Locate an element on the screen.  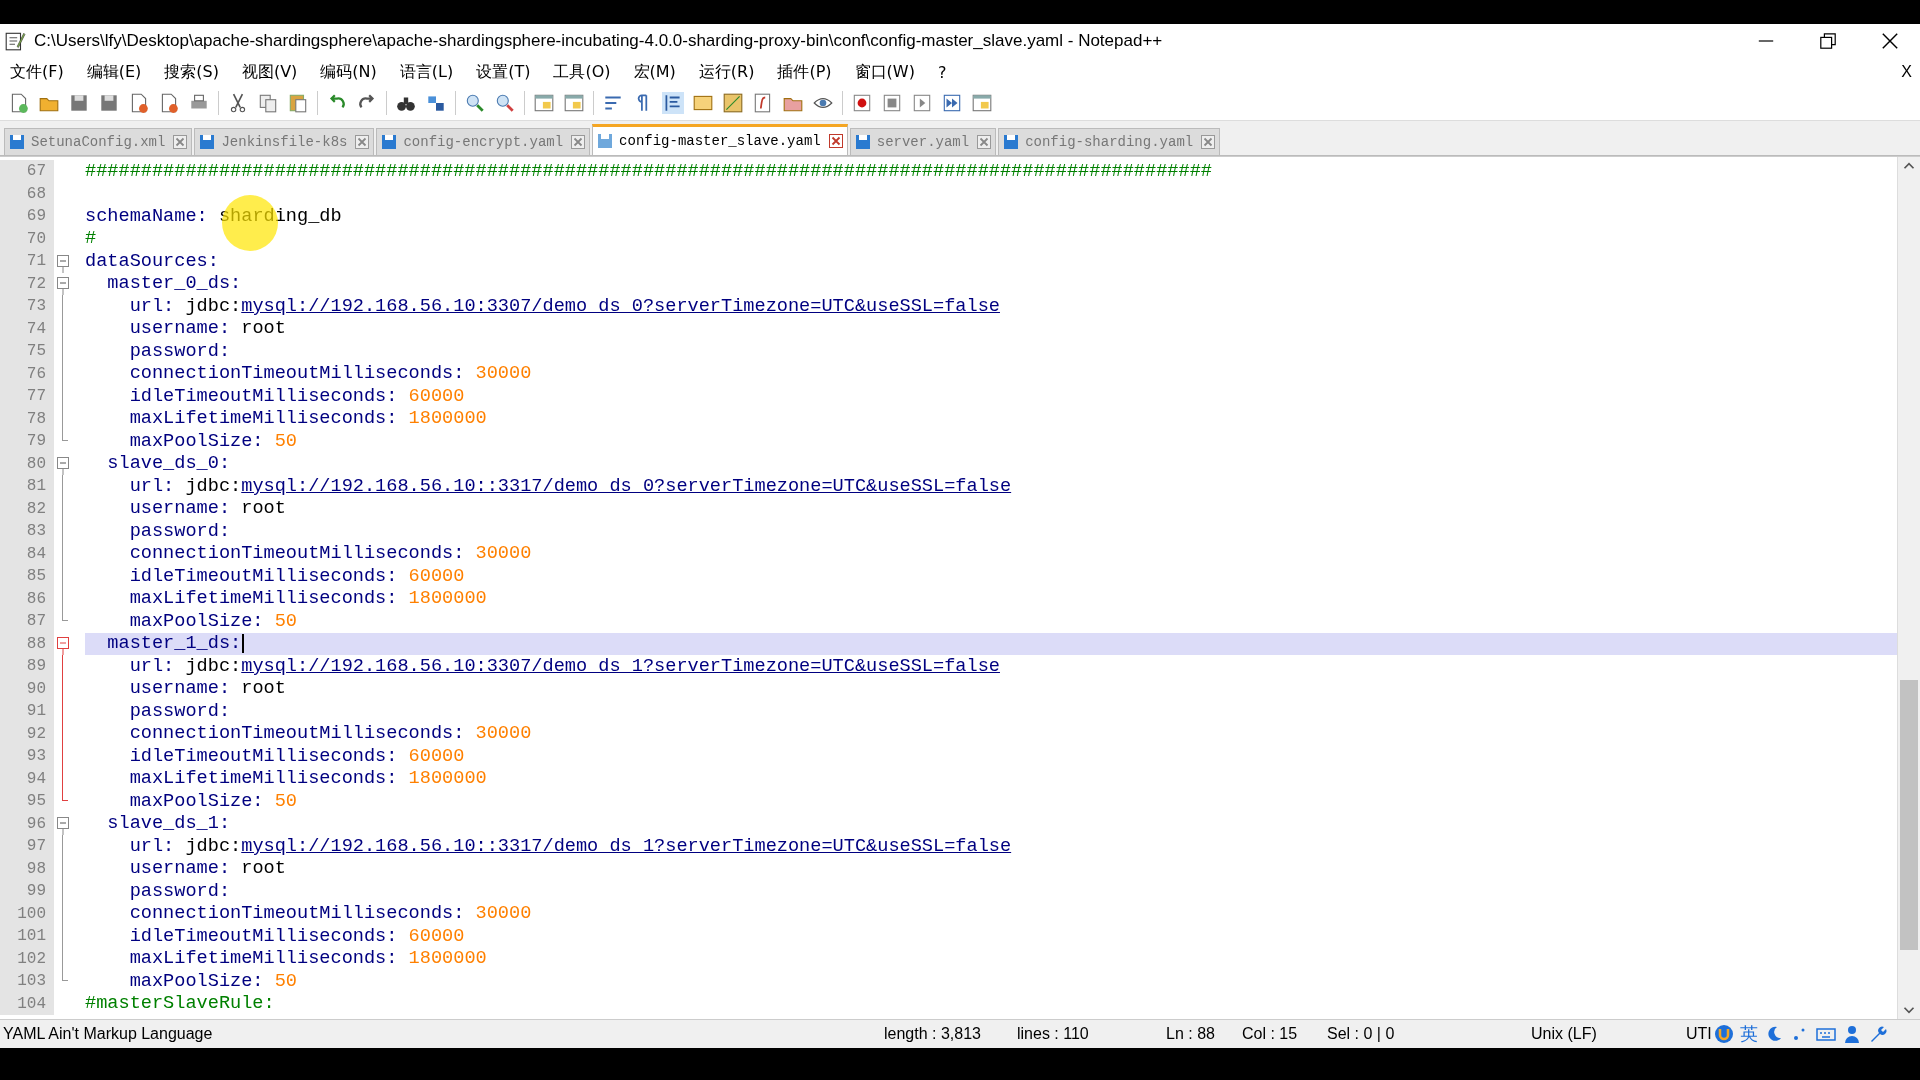
code-line: connectionTimeoutMilliseconds: 30000 is located at coordinates (330, 373).